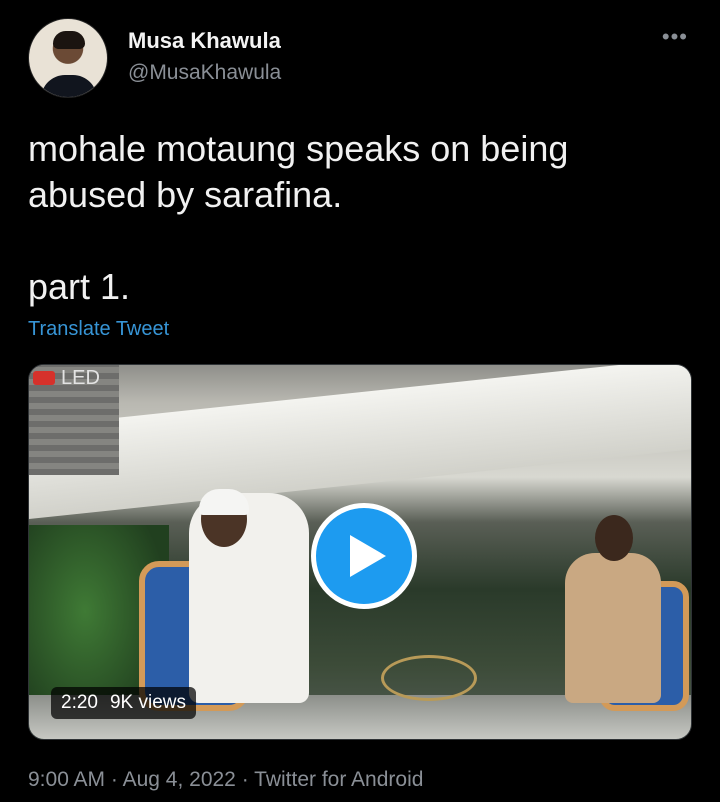  What do you see at coordinates (675, 37) in the screenshot?
I see `more-horizontal-icon: •••` at bounding box center [675, 37].